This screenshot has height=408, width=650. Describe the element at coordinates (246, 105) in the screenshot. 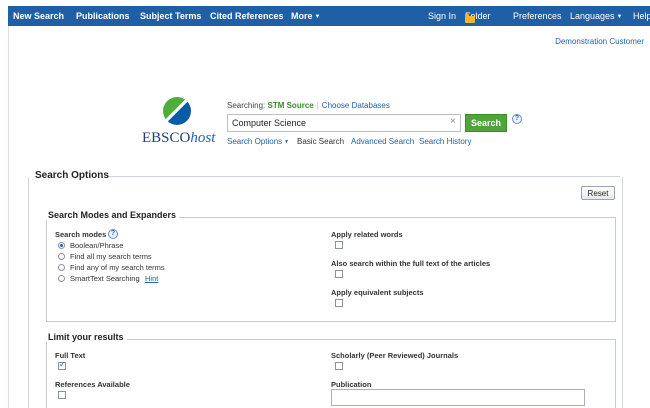

I see `searching-label: Searching:` at that location.